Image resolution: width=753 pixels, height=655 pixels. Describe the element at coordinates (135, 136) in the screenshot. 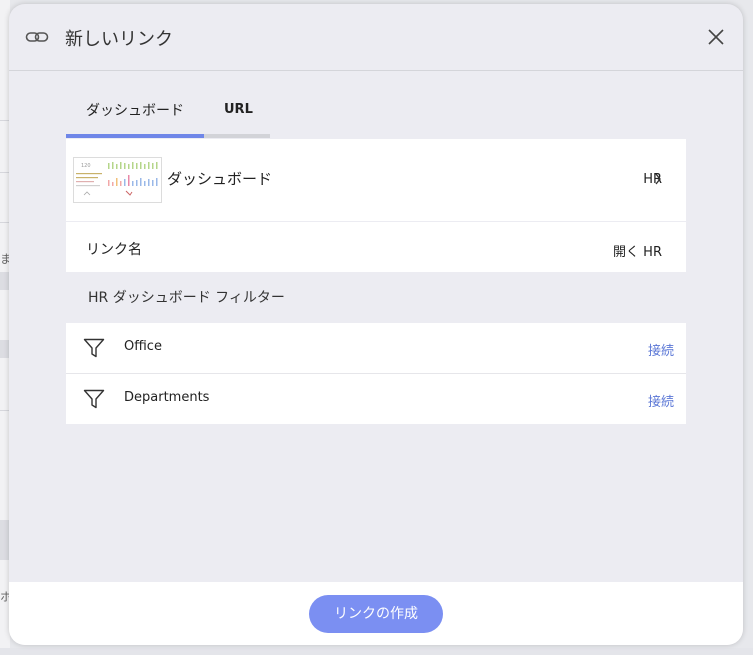

I see `tab-dashboard-indicator` at that location.